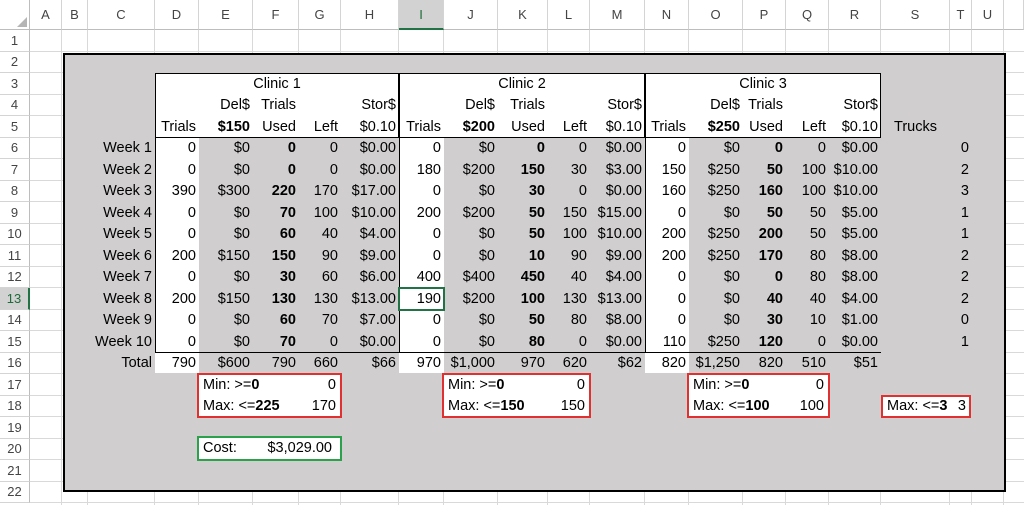 This screenshot has width=1024, height=505. I want to click on column-header-u: U, so click(988, 15).